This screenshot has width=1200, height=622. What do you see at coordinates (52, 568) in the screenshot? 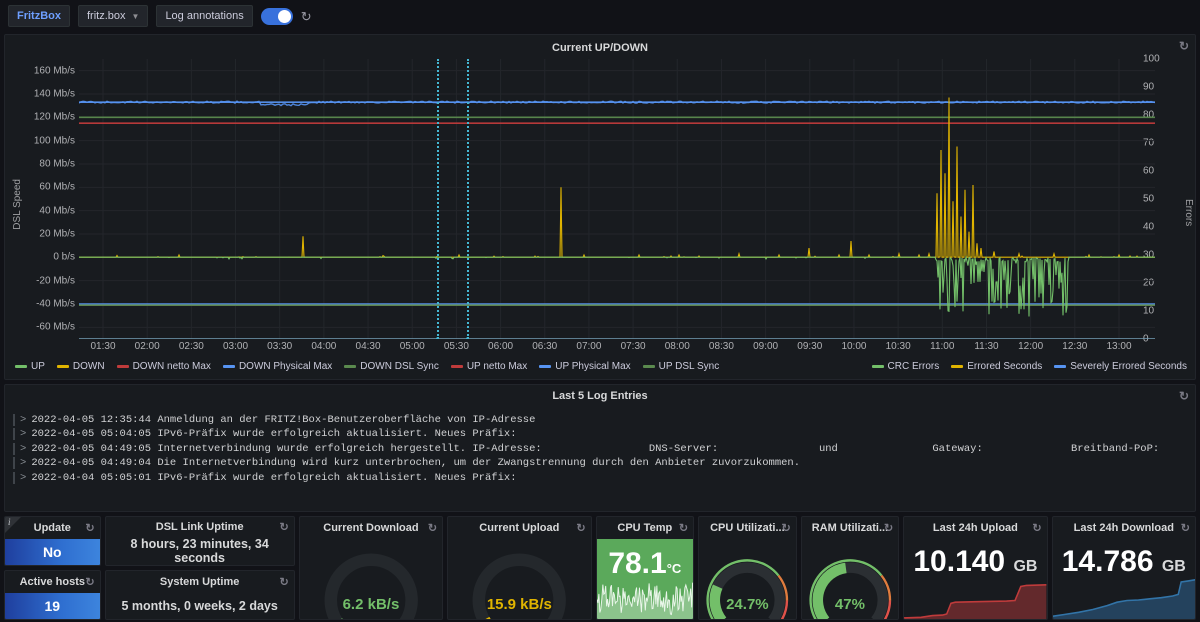
I see `stats-column-1: i Update ↻ No Active hosts ↻ 19` at bounding box center [52, 568].